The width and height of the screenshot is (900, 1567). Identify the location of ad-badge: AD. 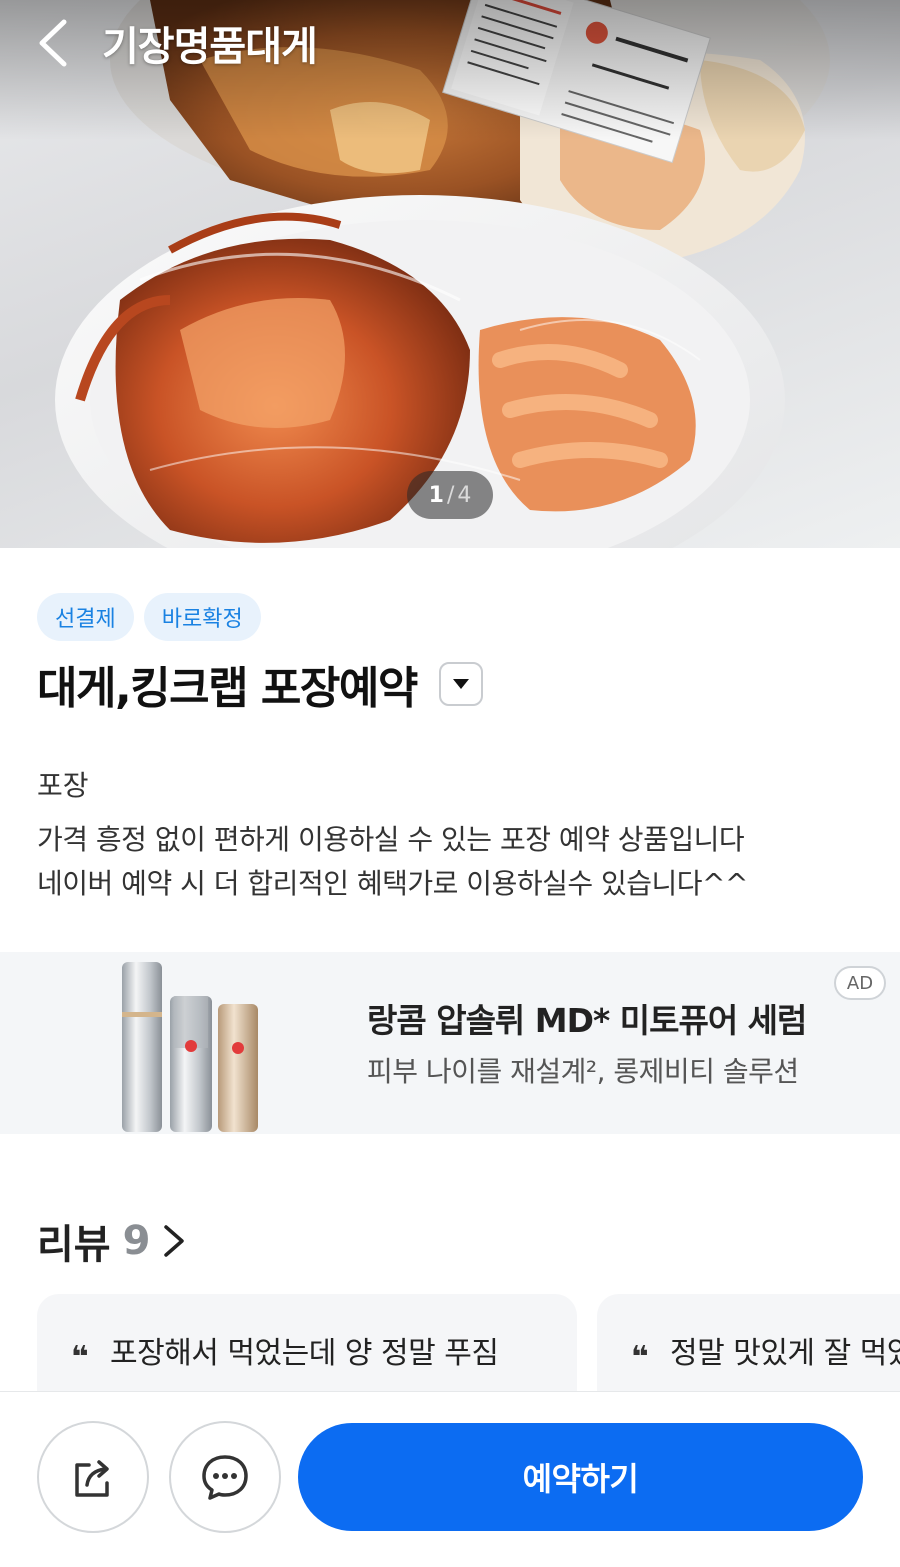
(860, 983).